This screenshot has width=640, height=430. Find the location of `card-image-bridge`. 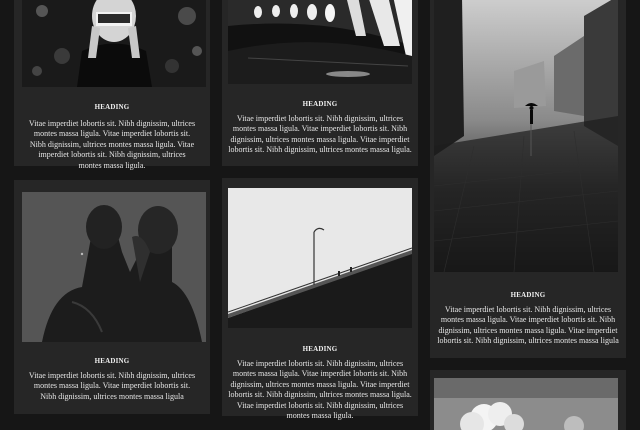

card-image-bridge is located at coordinates (320, 258).